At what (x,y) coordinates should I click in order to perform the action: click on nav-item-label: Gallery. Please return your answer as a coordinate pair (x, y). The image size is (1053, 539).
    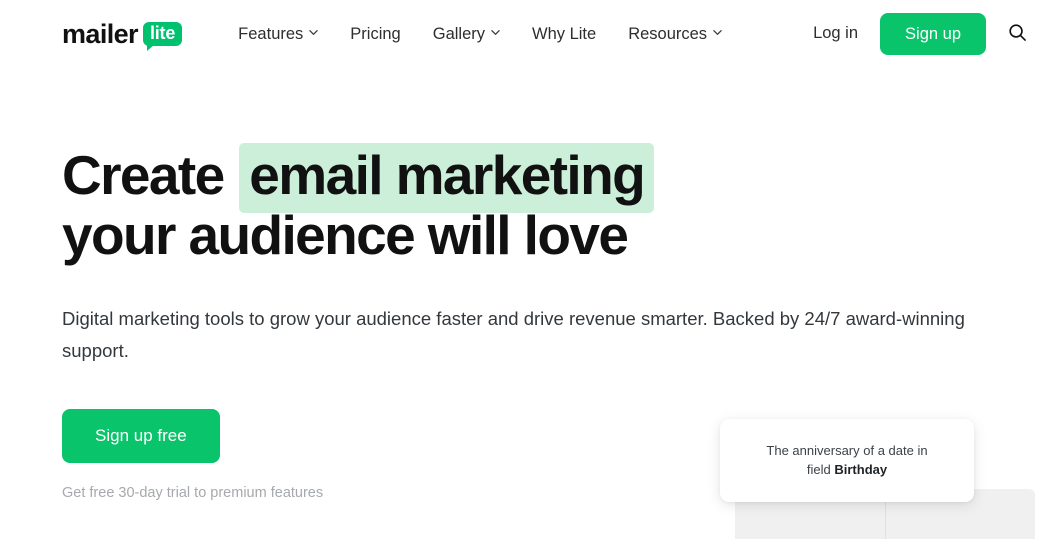
    Looking at the image, I should click on (458, 33).